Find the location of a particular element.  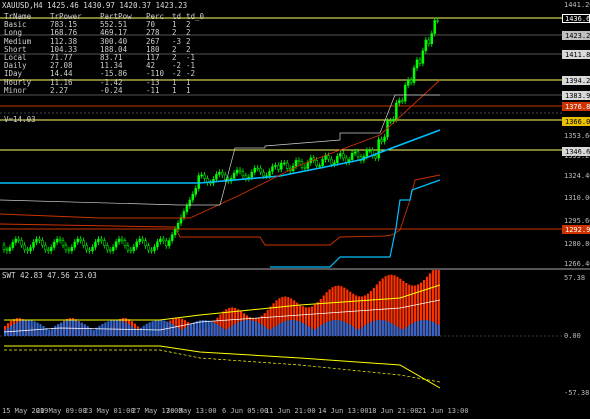

price-tick-label: 1353.60 is located at coordinates (577, 136).